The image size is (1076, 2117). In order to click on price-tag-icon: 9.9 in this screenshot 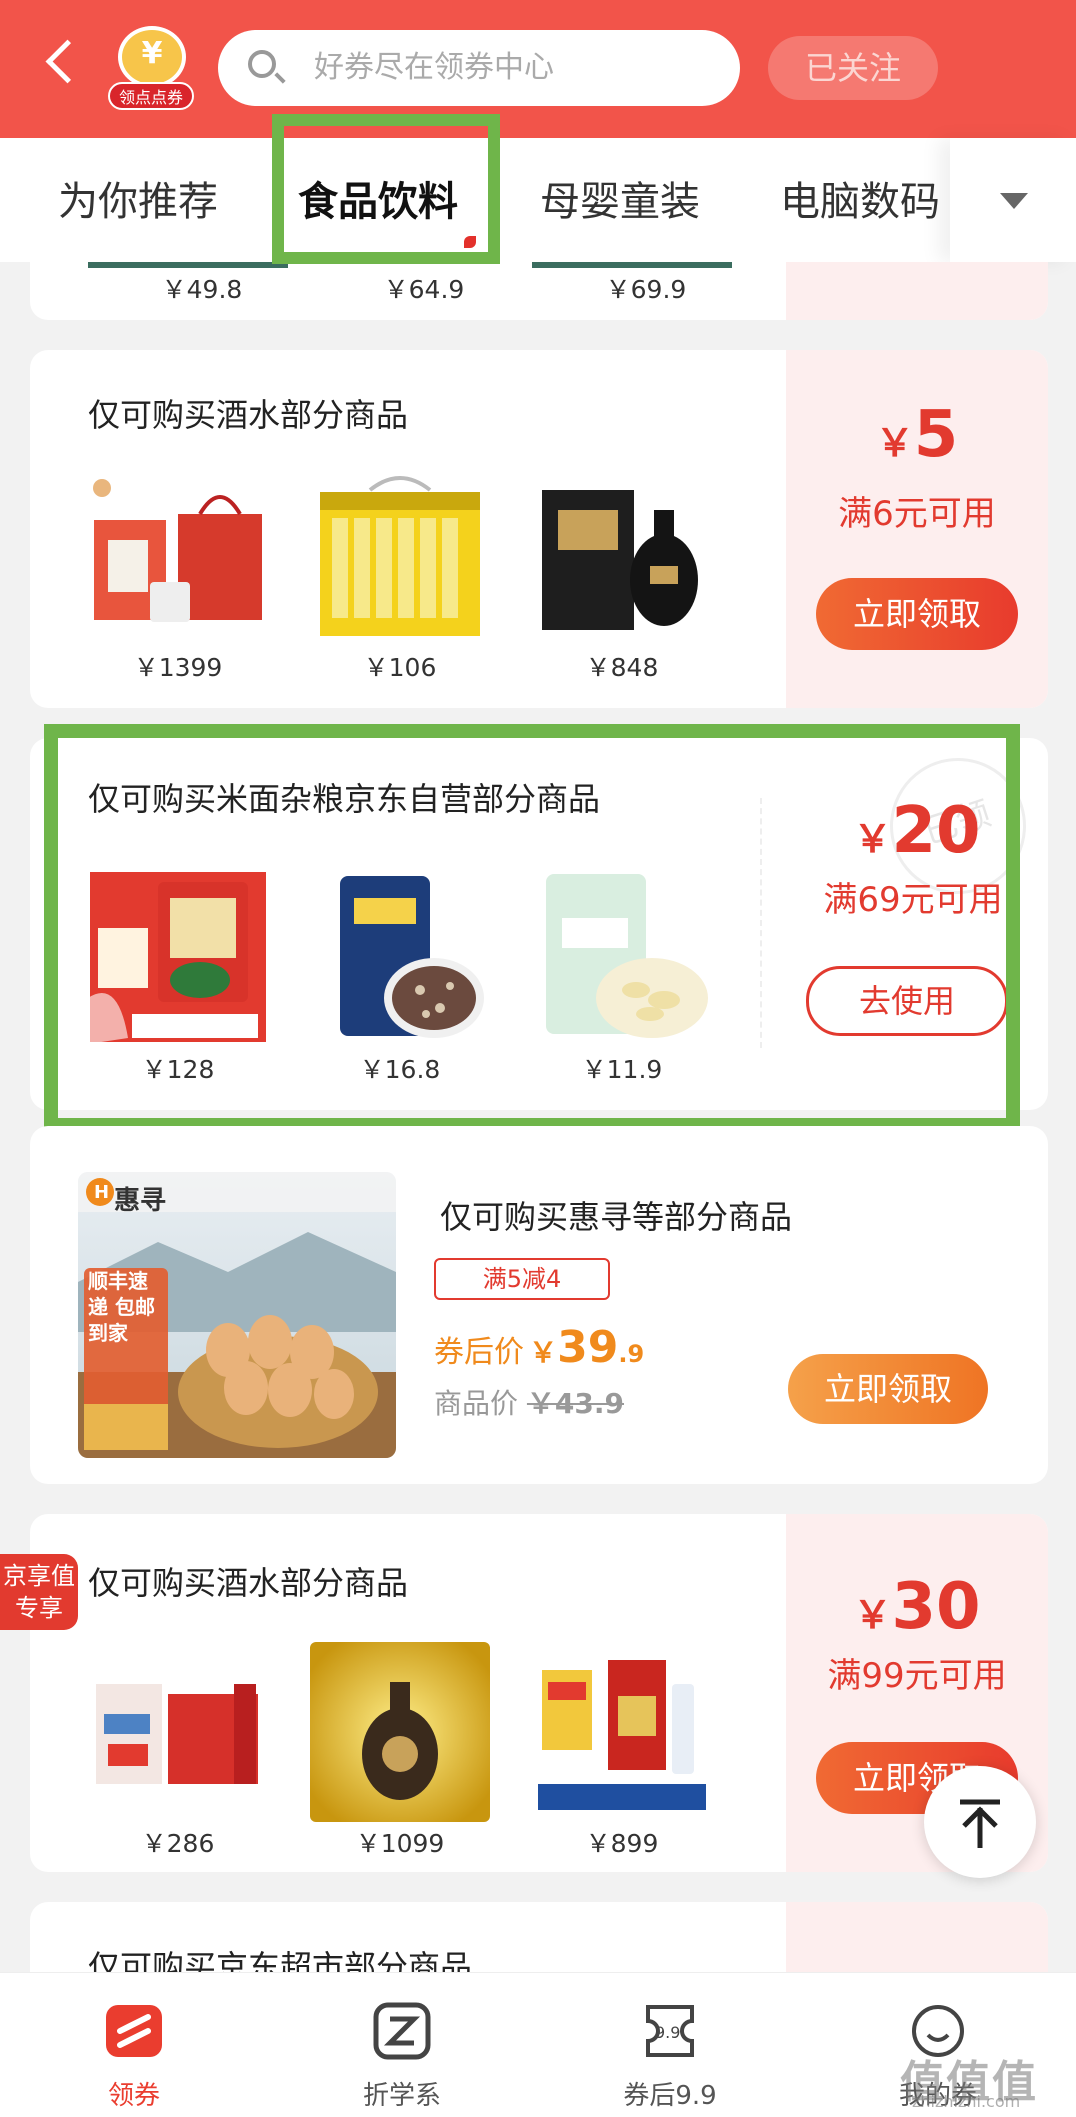, I will do `click(670, 2031)`.